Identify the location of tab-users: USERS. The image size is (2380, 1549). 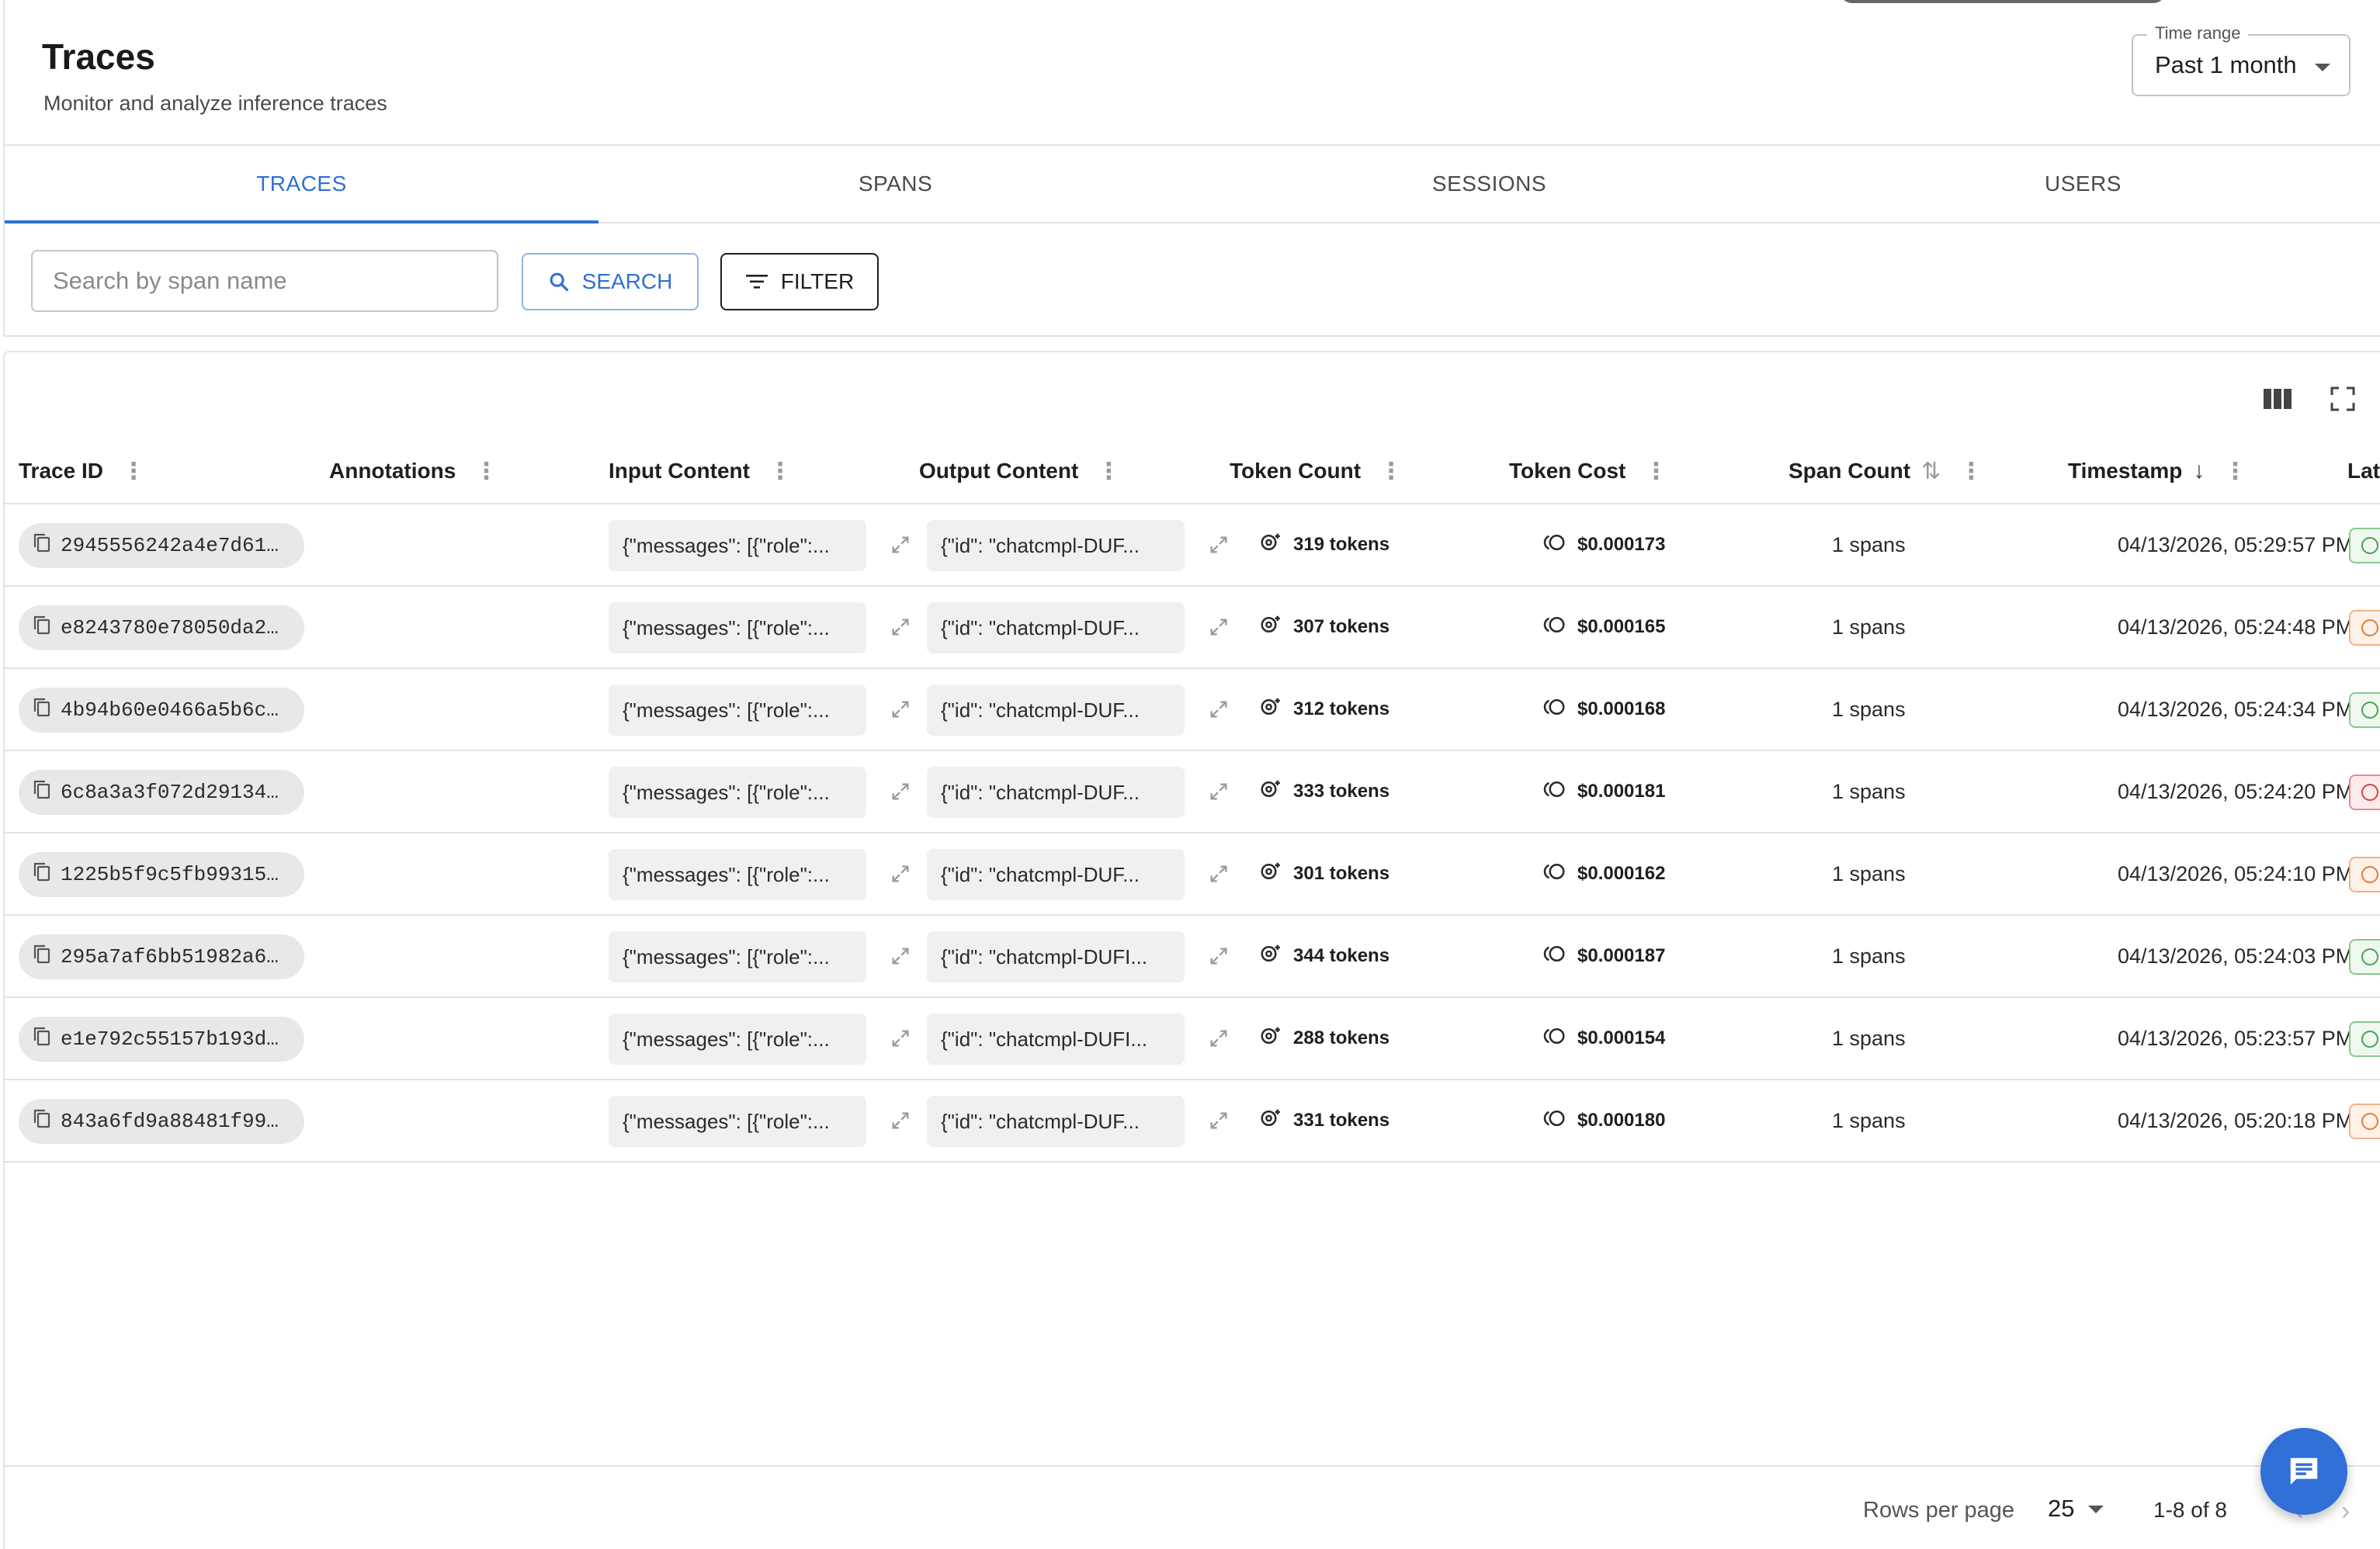
(2083, 184).